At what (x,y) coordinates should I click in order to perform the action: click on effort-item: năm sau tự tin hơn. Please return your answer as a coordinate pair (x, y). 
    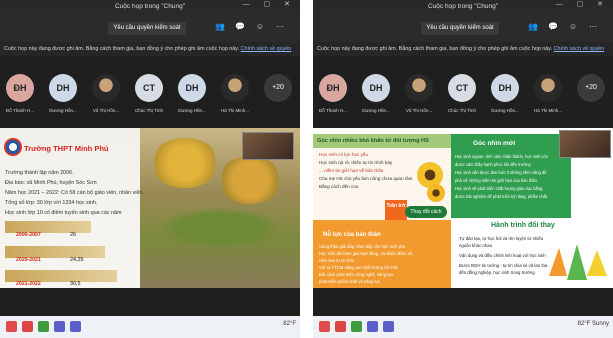
    Looking at the image, I should click on (337, 260).